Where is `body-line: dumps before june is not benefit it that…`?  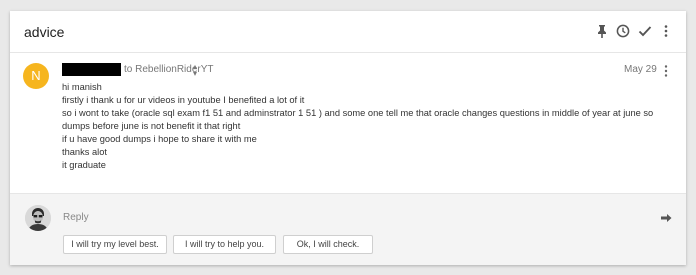
body-line: dumps before june is not benefit it that… is located at coordinates (151, 126).